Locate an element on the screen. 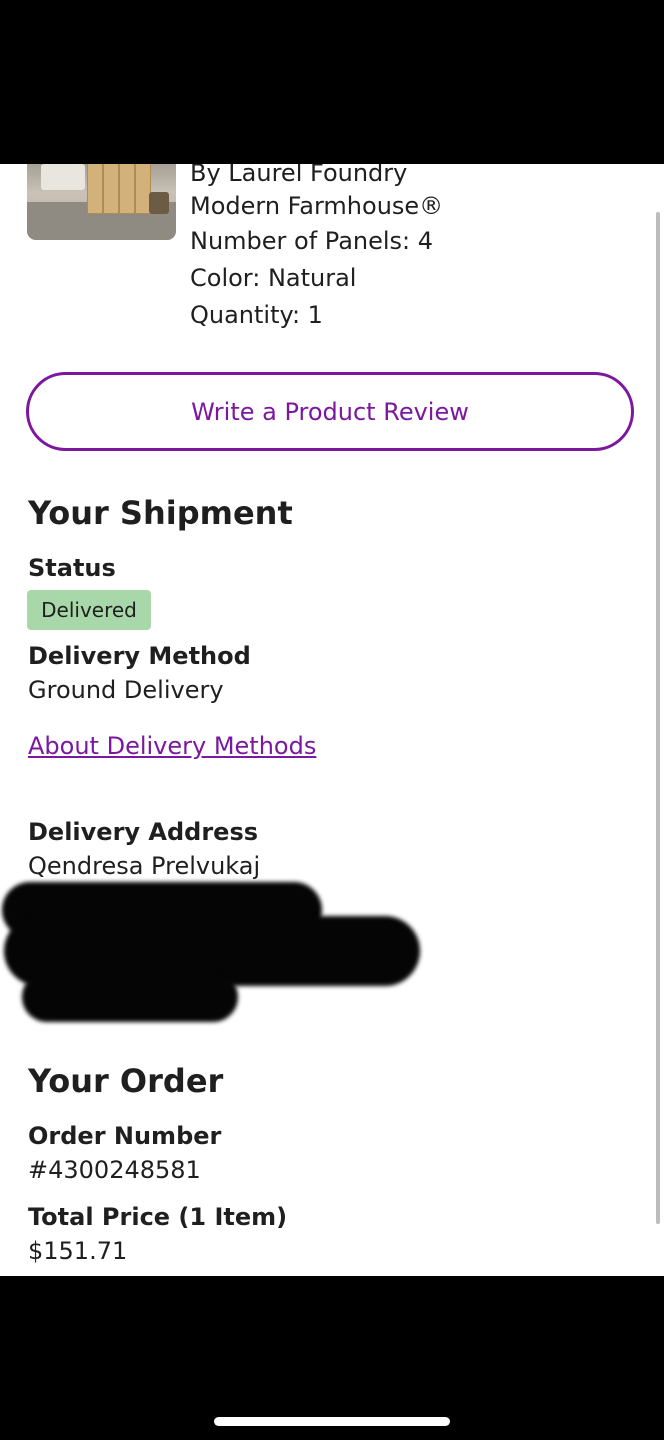 The width and height of the screenshot is (664, 1440). shipment-heading: Your Shipment is located at coordinates (160, 513).